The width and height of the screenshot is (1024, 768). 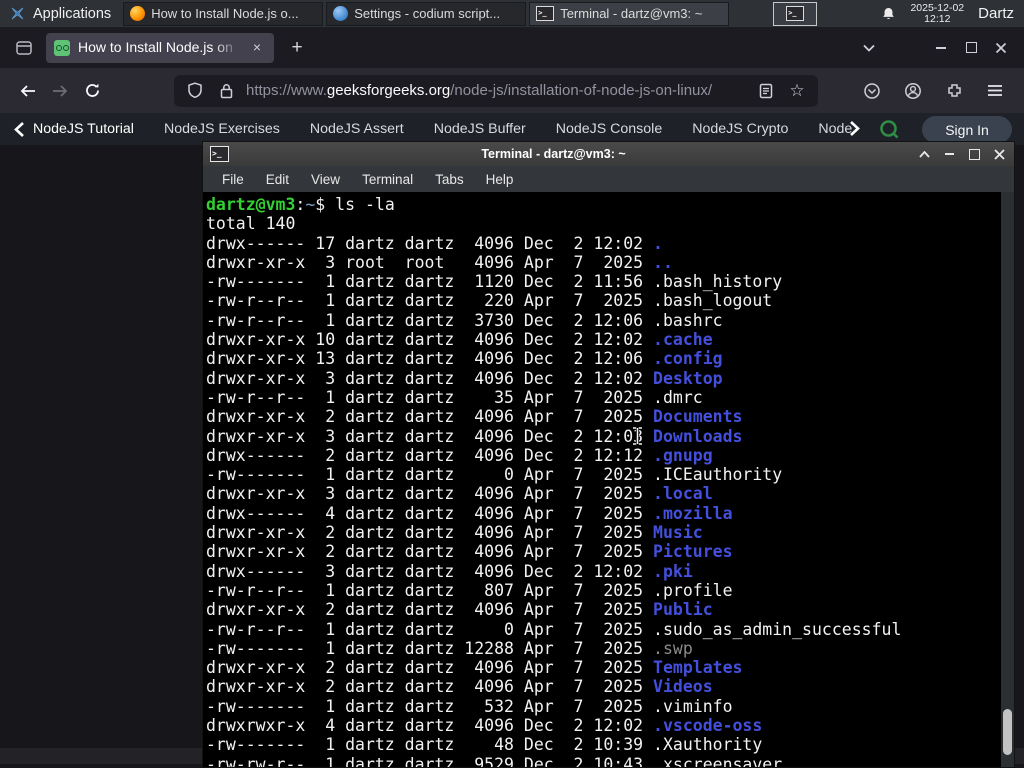 I want to click on back-button, so click(x=28, y=91).